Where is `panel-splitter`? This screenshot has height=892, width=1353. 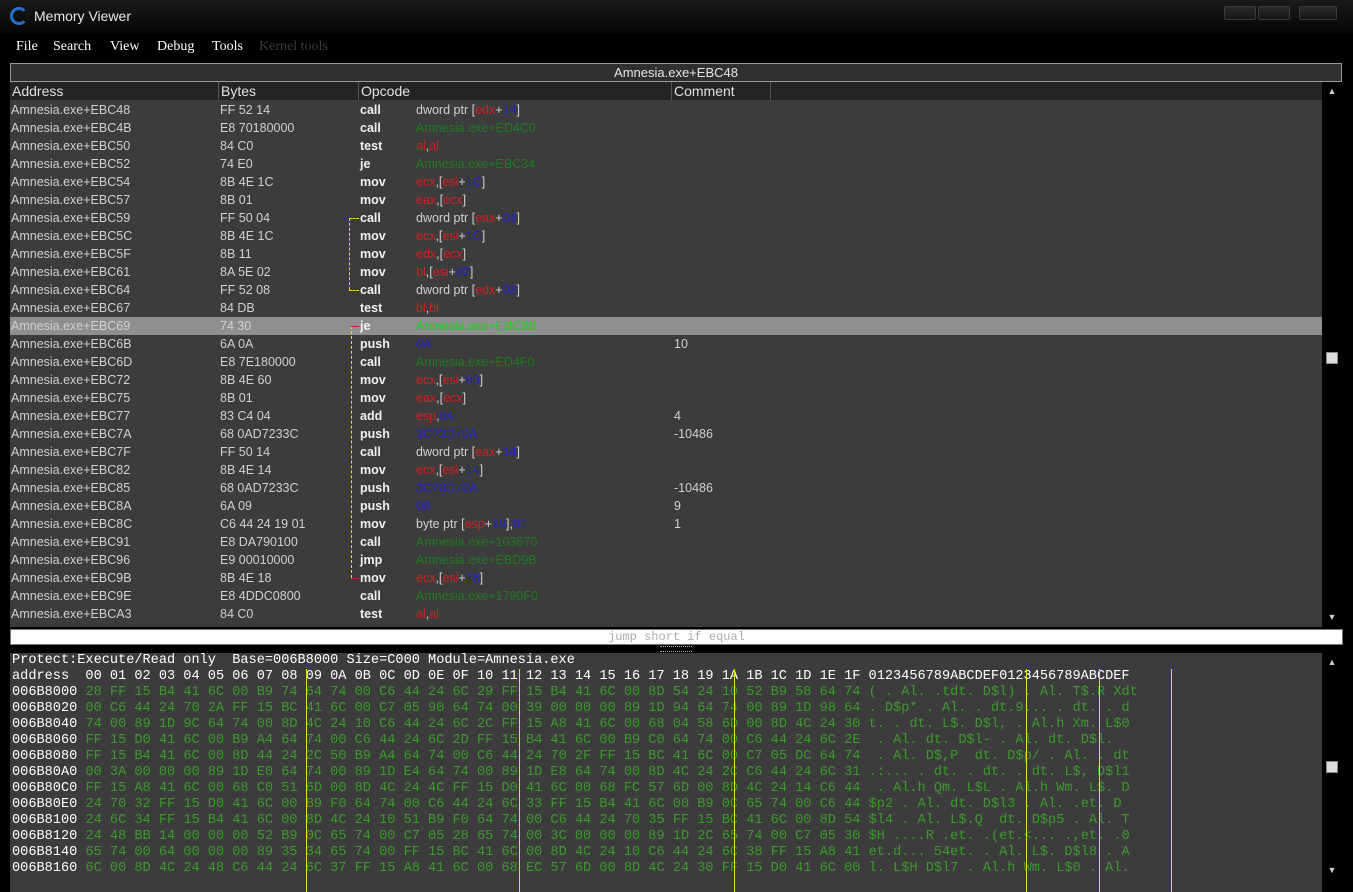 panel-splitter is located at coordinates (676, 649).